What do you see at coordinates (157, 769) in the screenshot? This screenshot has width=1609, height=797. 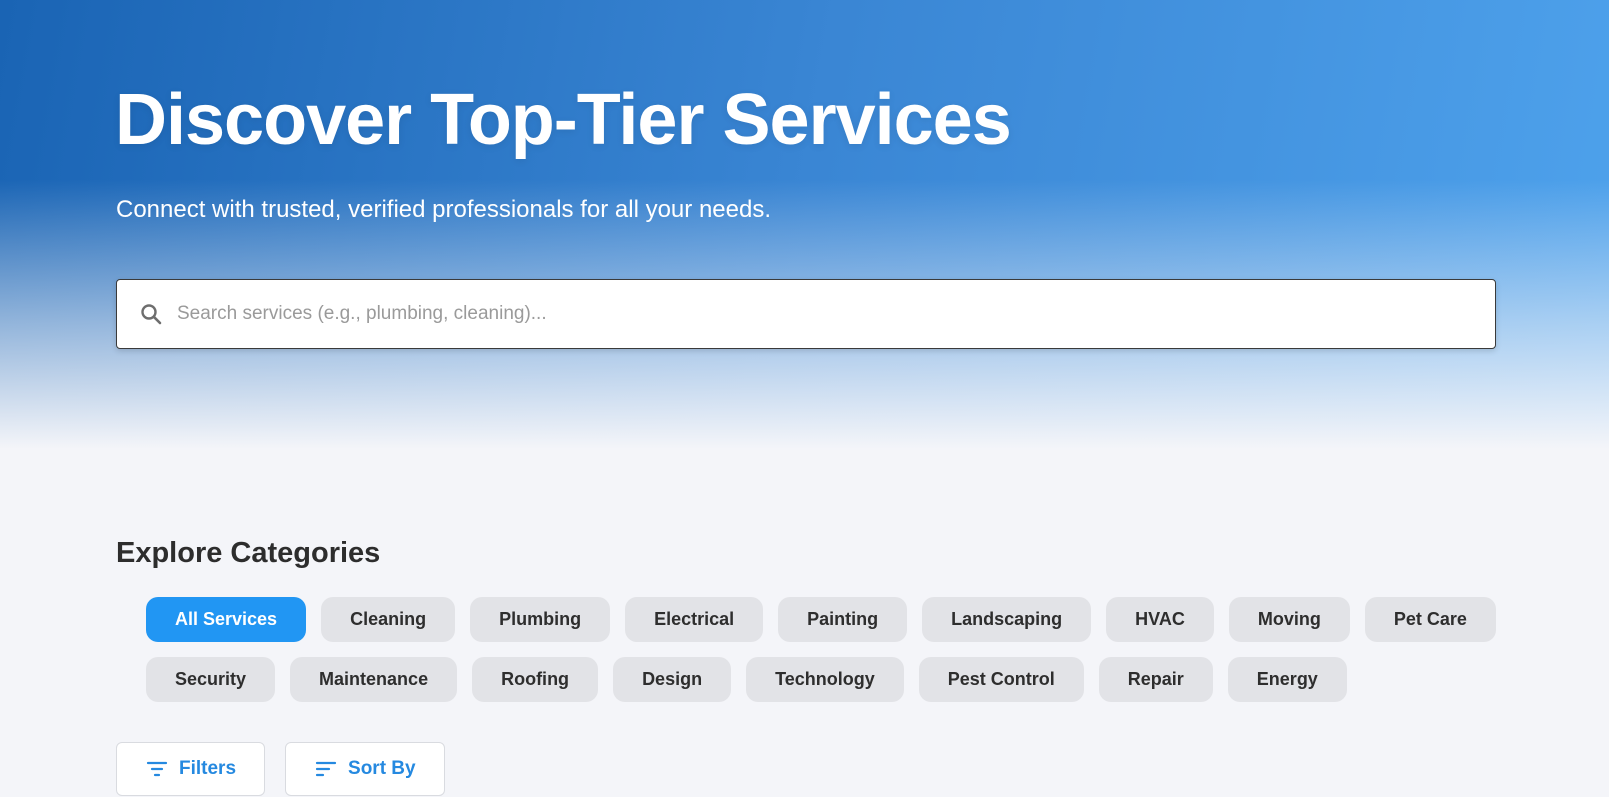 I see `filter-icon` at bounding box center [157, 769].